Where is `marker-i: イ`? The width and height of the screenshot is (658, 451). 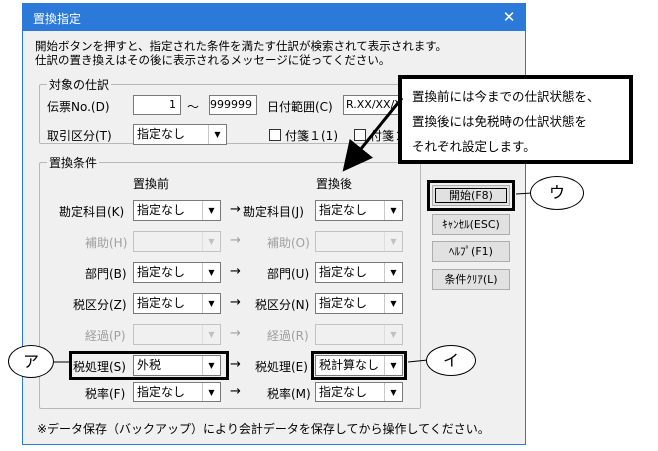
marker-i: イ is located at coordinates (451, 360).